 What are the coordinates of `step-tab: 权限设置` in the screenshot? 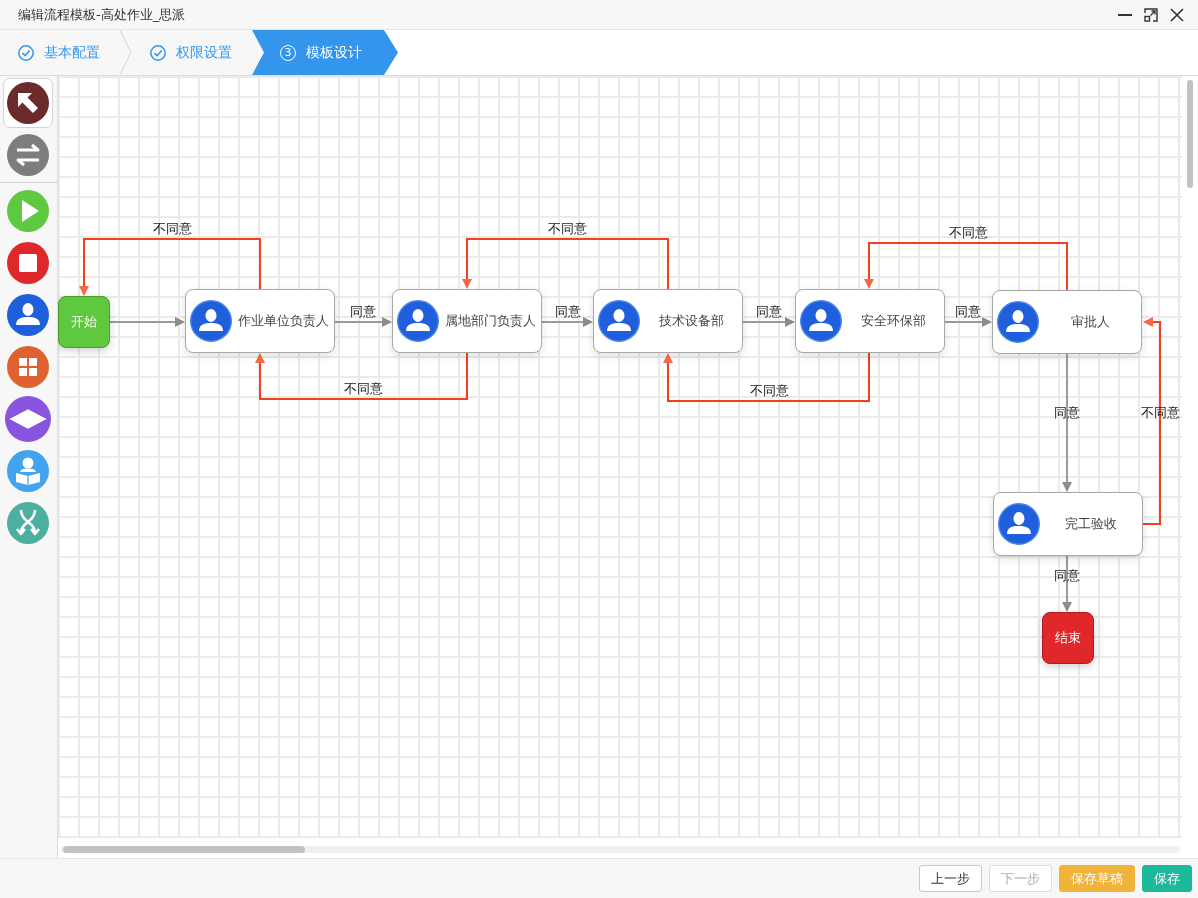 It's located at (192, 52).